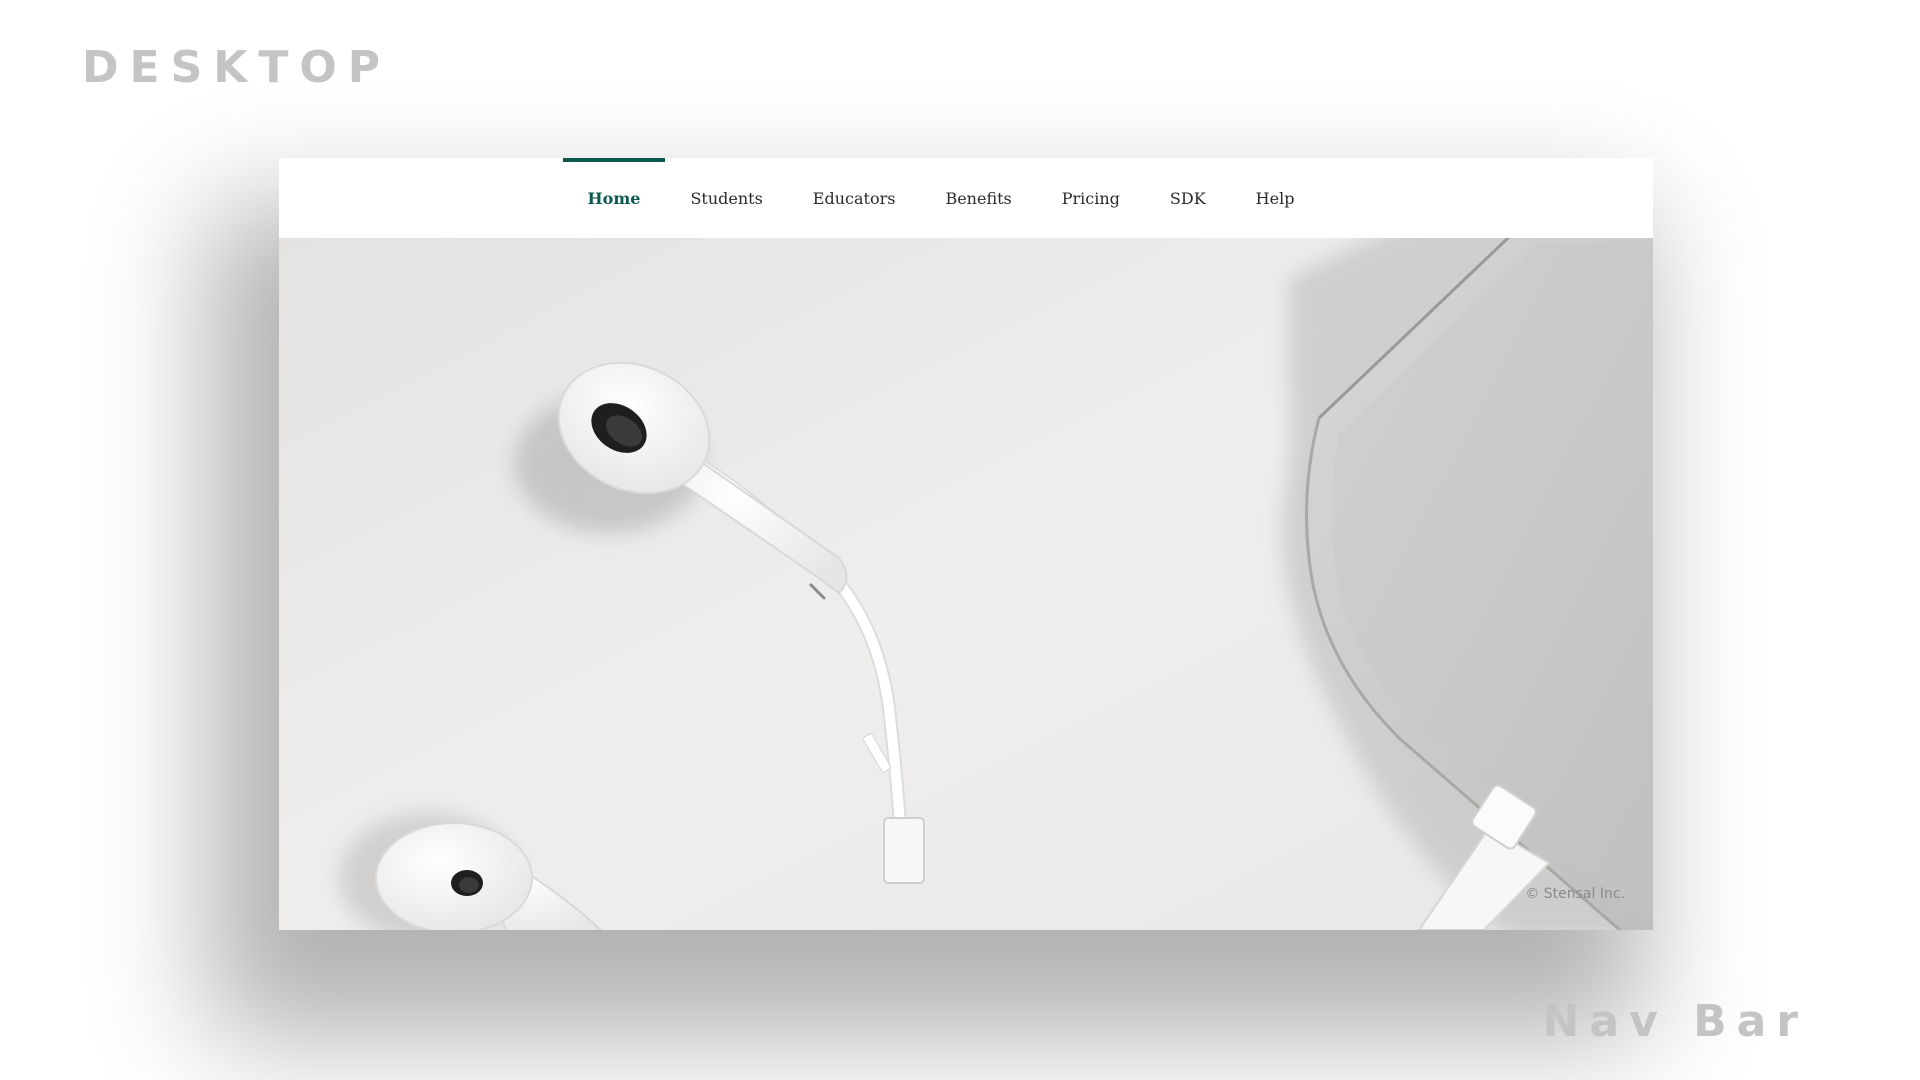 The image size is (1920, 1080). What do you see at coordinates (1091, 198) in the screenshot?
I see `nav-item-pricing: Pricing` at bounding box center [1091, 198].